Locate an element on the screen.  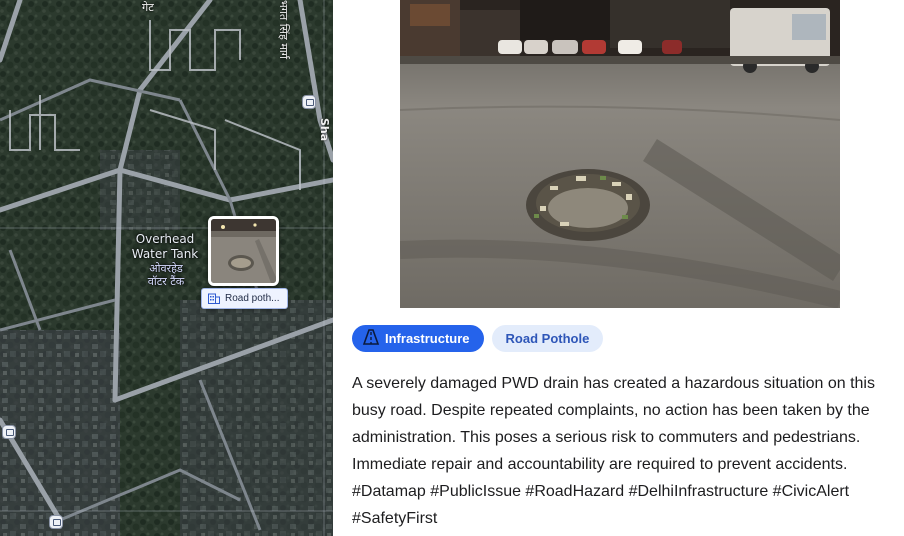
tag-label: Infrastructure is located at coordinates (427, 338).